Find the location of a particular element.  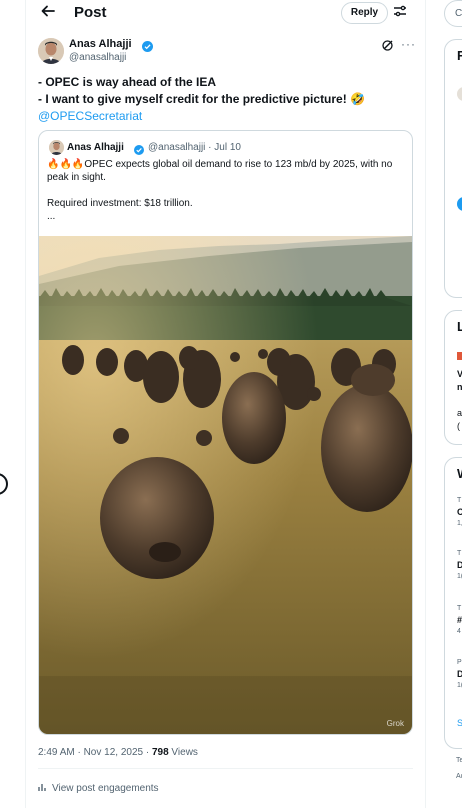

more-options-icon: ··· is located at coordinates (408, 44).